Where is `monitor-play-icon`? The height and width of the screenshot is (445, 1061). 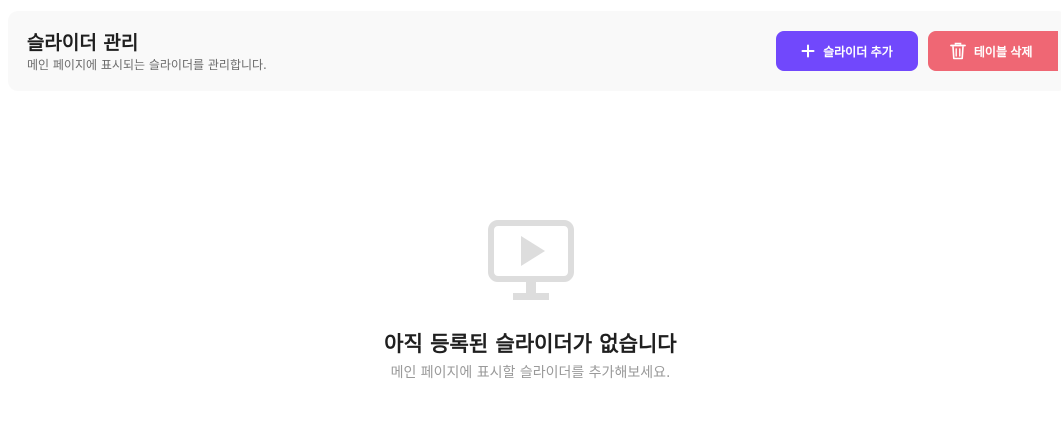 monitor-play-icon is located at coordinates (530, 260).